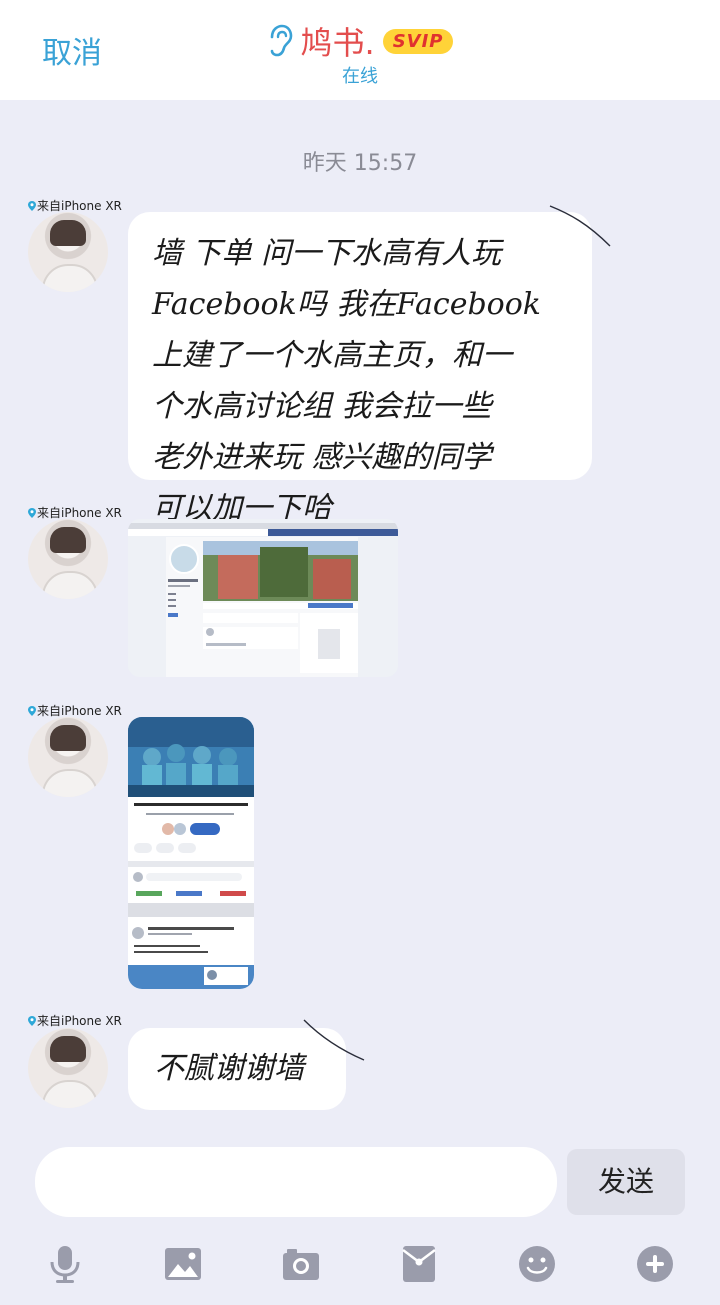  I want to click on message-line: Facebook吗 我在Facebook, so click(346, 304).